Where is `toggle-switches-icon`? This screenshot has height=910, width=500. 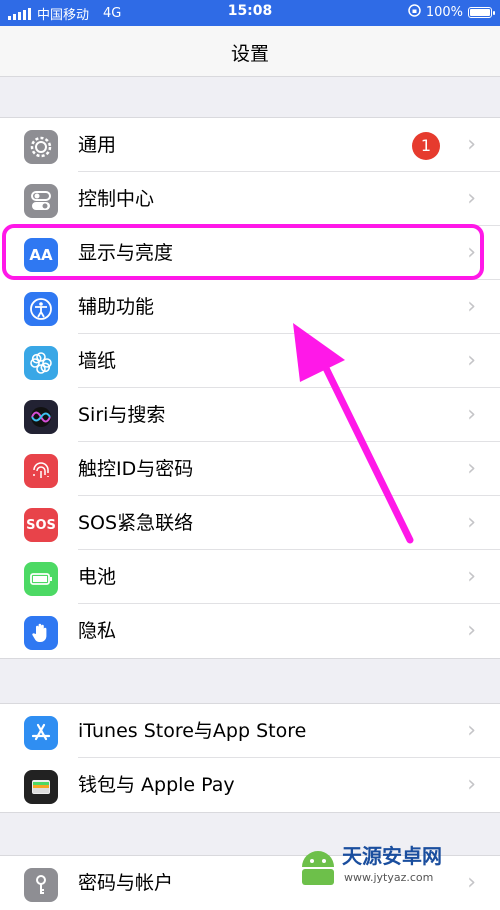 toggle-switches-icon is located at coordinates (41, 201).